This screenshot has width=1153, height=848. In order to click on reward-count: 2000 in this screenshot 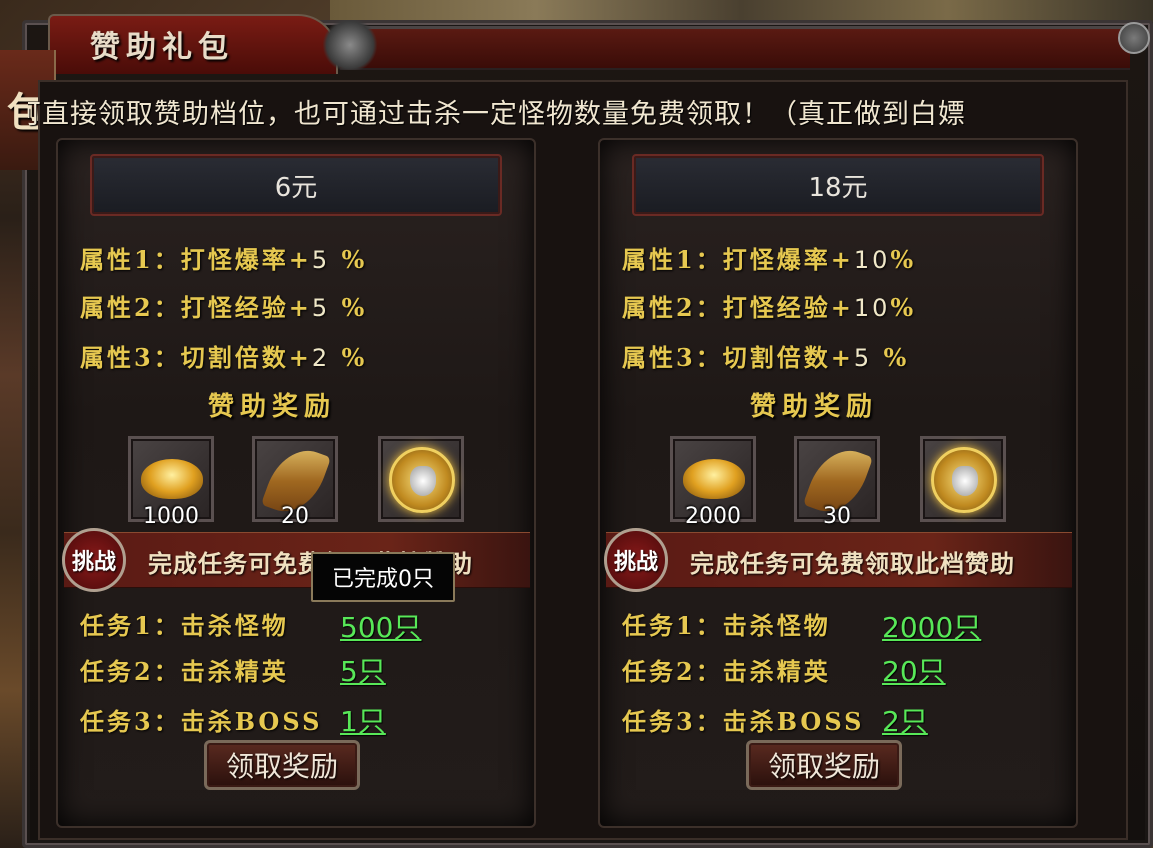, I will do `click(713, 516)`.